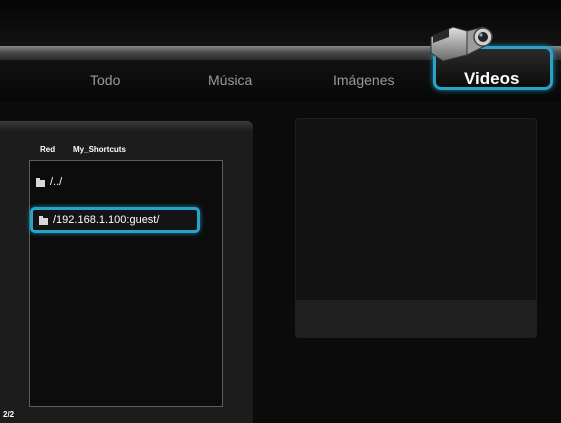 This screenshot has height=423, width=561. What do you see at coordinates (363, 80) in the screenshot?
I see `tab-imagenes: Imágenes` at bounding box center [363, 80].